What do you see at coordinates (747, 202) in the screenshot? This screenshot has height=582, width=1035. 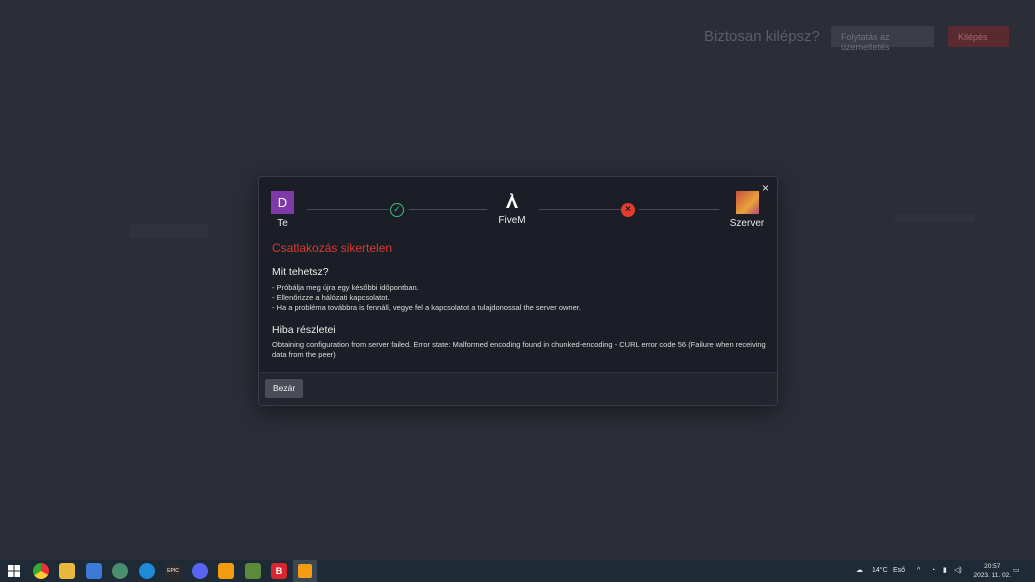 I see `server-icon` at bounding box center [747, 202].